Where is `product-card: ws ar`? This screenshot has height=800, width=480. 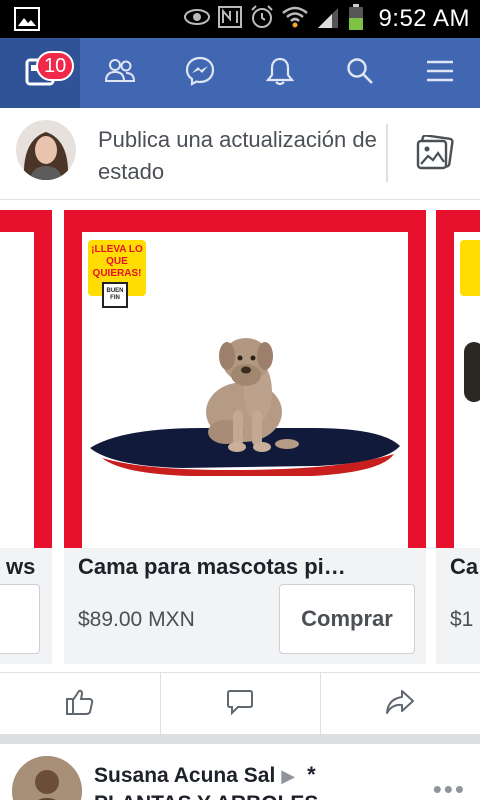 product-card: ws ar is located at coordinates (26, 437).